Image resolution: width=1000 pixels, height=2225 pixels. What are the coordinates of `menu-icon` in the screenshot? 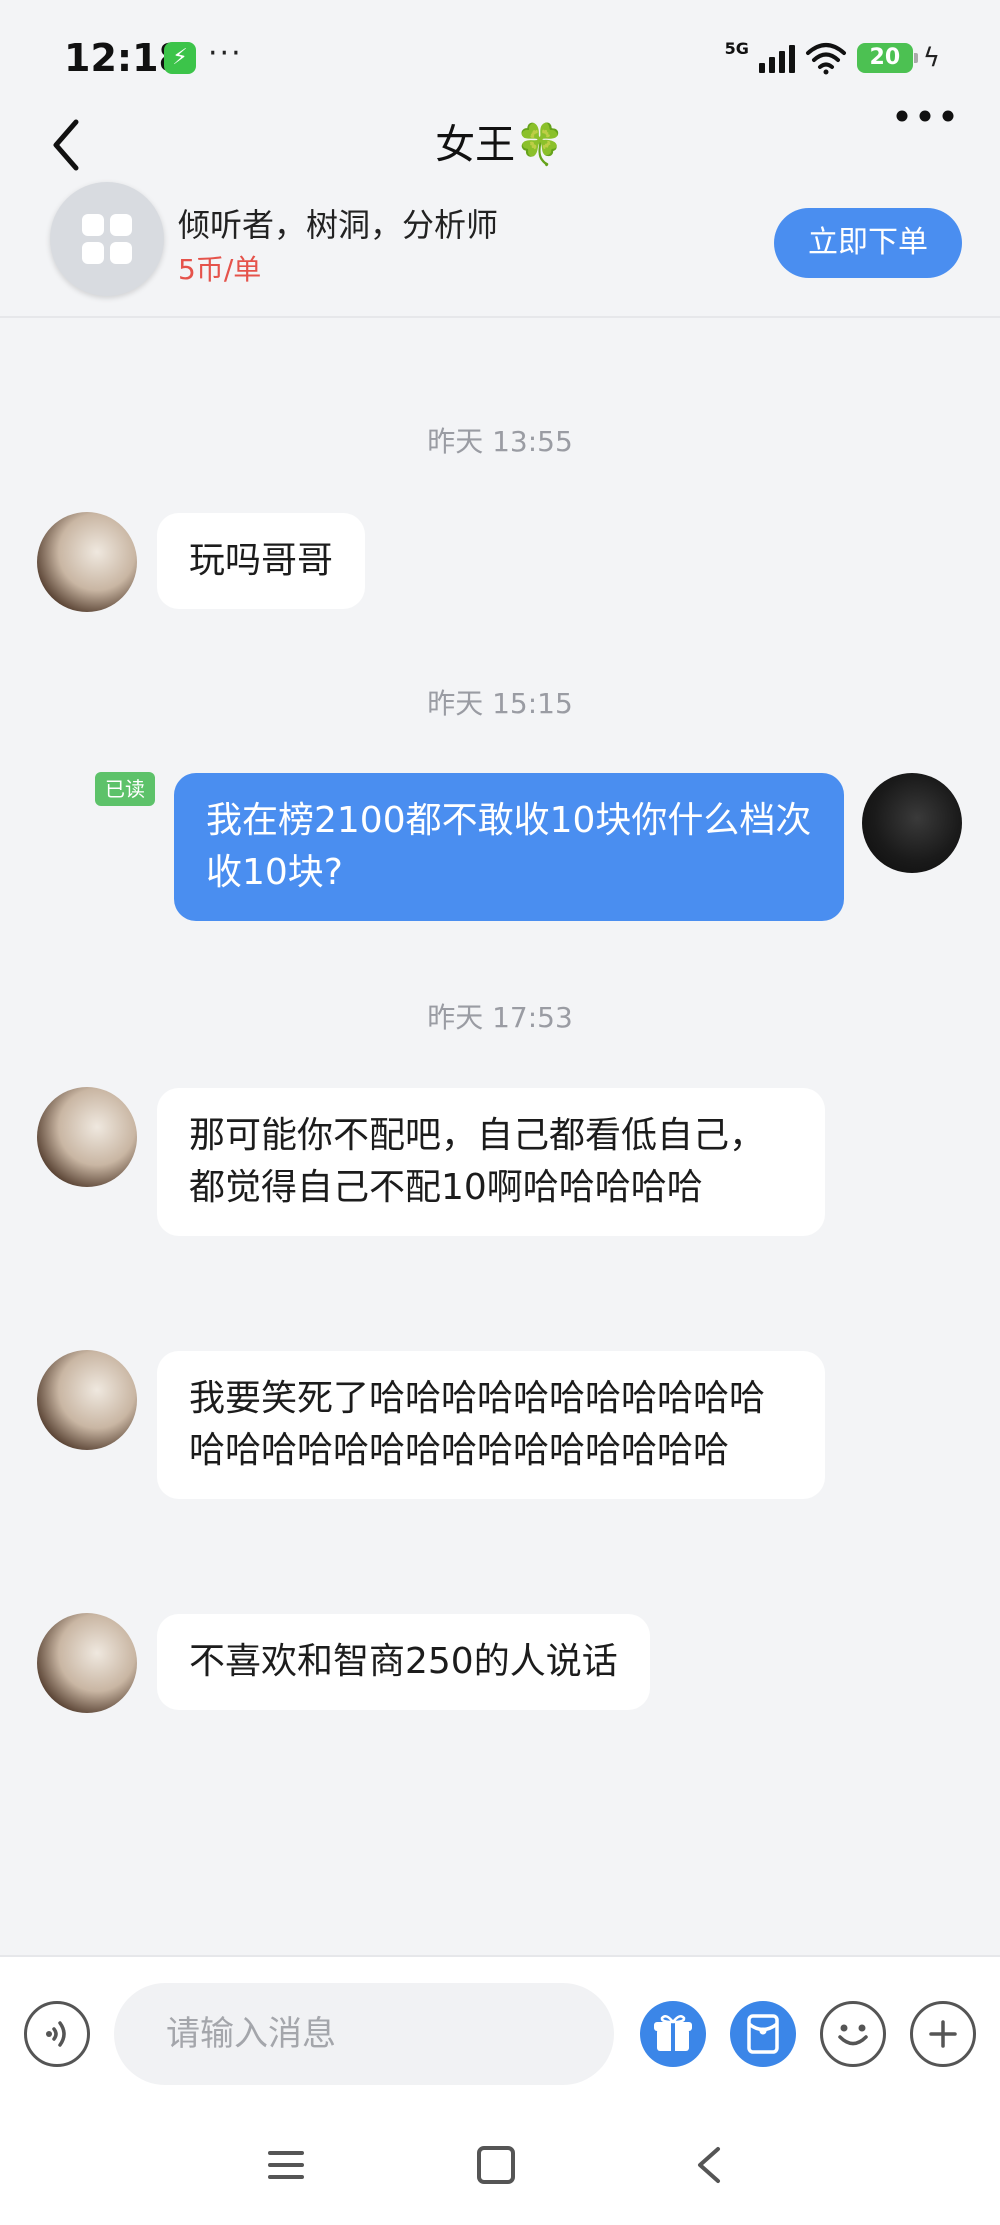 It's located at (286, 2165).